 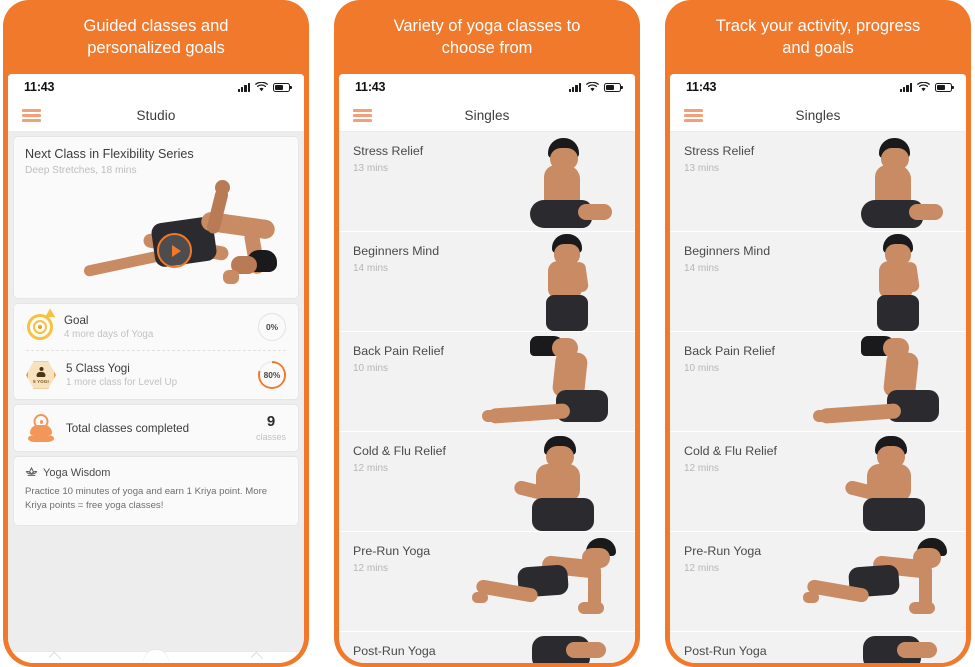 I want to click on level-progress-value: 80%, so click(x=272, y=375).